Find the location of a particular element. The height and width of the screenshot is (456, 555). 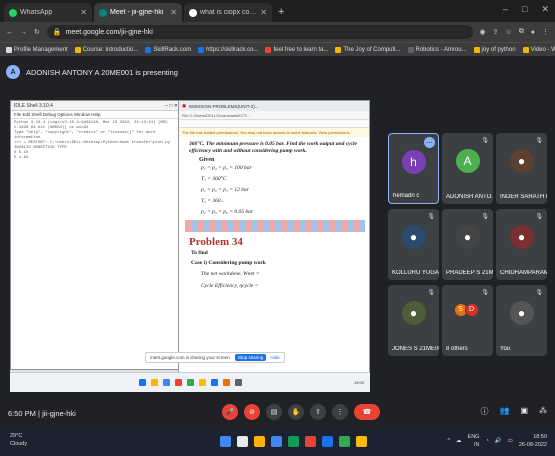

taskbar-clock: 18:50 26-08-2022 is located at coordinates (533, 441).